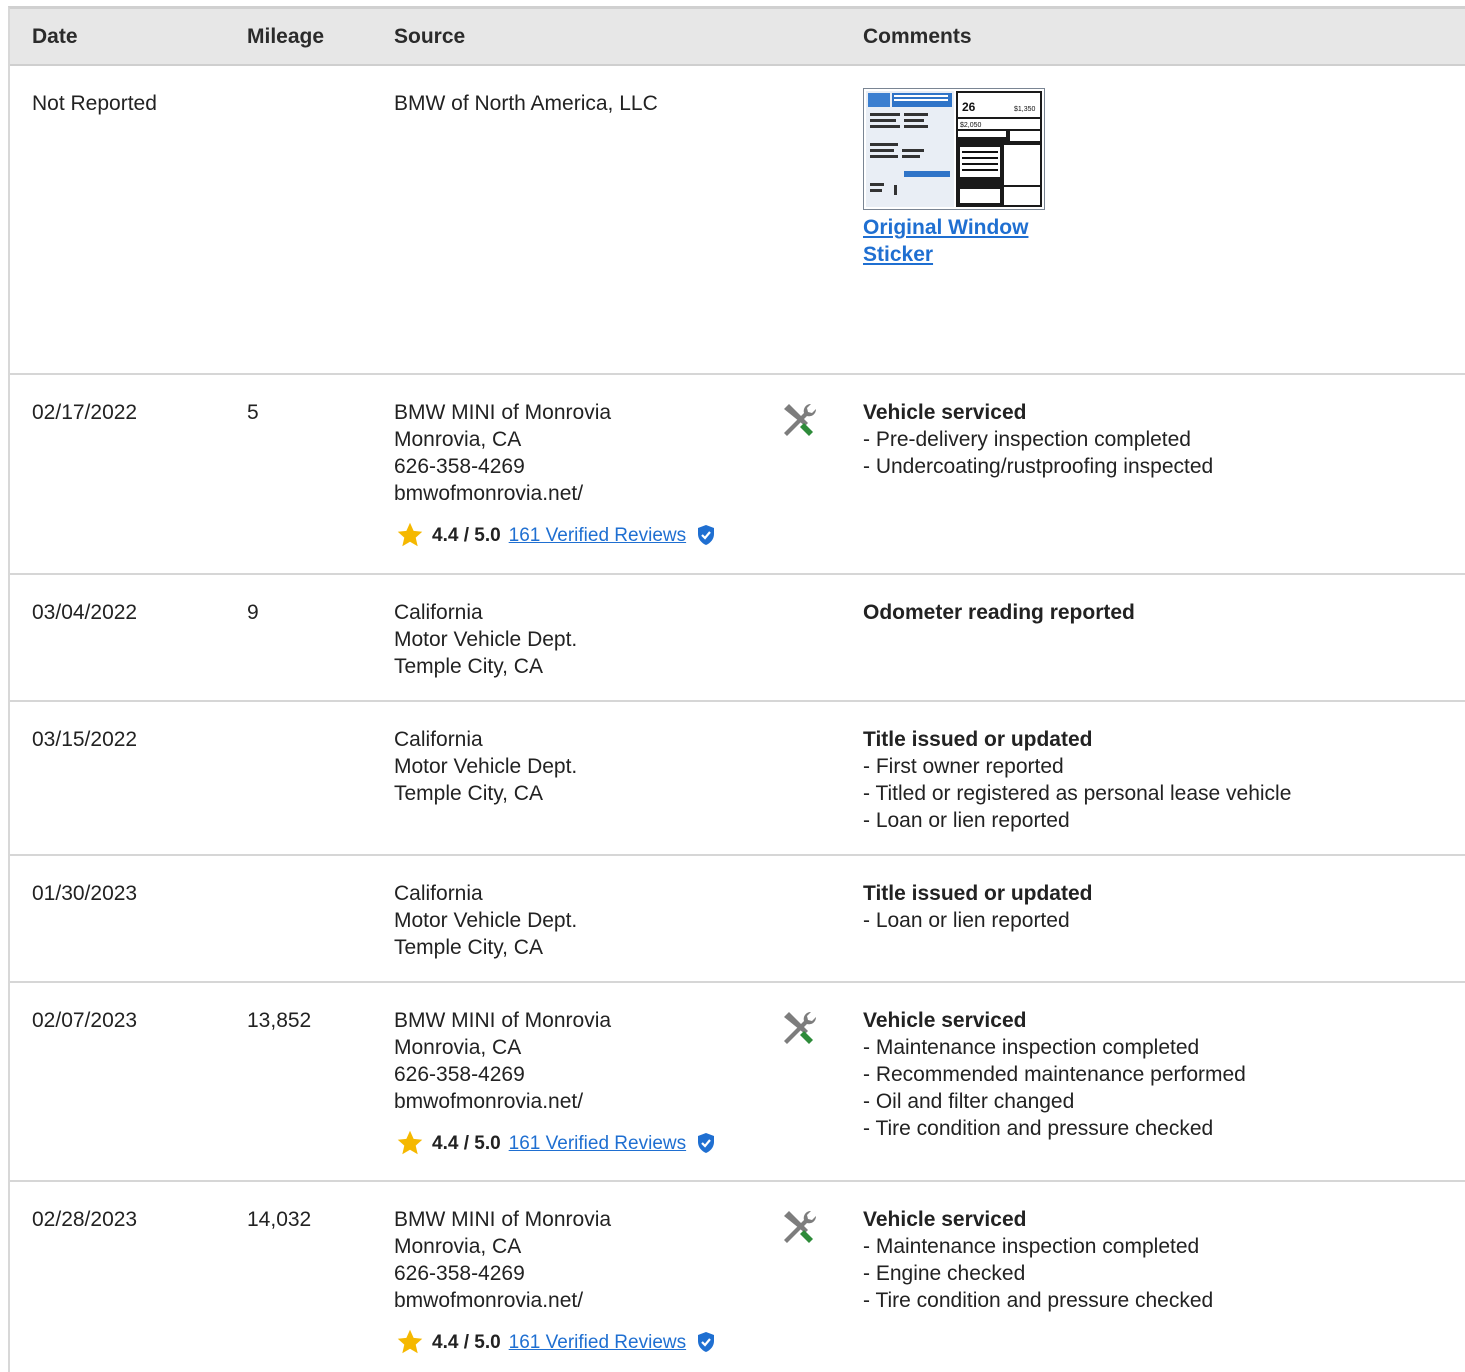 The image size is (1465, 1372). Describe the element at coordinates (969, 1101) in the screenshot. I see `comment-item: - Oil and filter changed` at that location.